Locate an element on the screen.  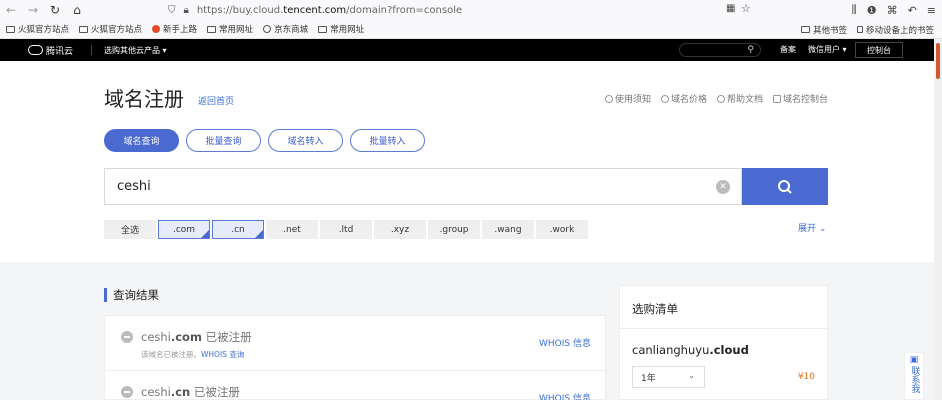
tab-batch-query: 批量查询 is located at coordinates (223, 140).